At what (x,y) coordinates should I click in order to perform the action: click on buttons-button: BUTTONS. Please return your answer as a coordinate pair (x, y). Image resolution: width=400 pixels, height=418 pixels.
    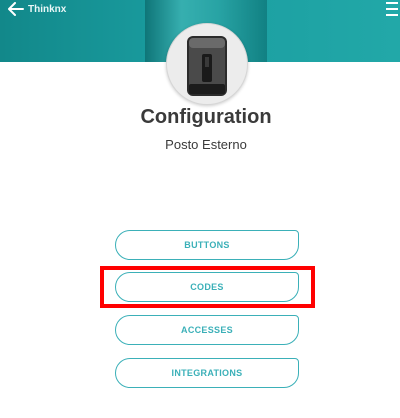
    Looking at the image, I should click on (207, 245).